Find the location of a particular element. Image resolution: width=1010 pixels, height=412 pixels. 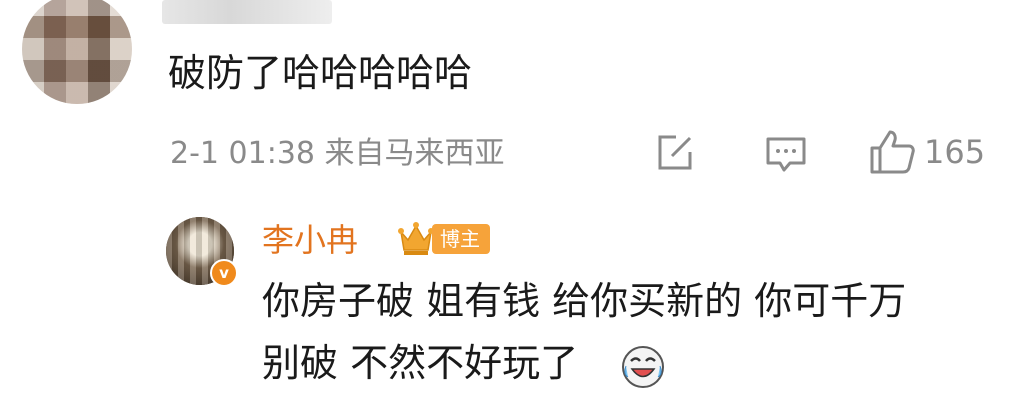

commenter-name-blurred is located at coordinates (247, 12).